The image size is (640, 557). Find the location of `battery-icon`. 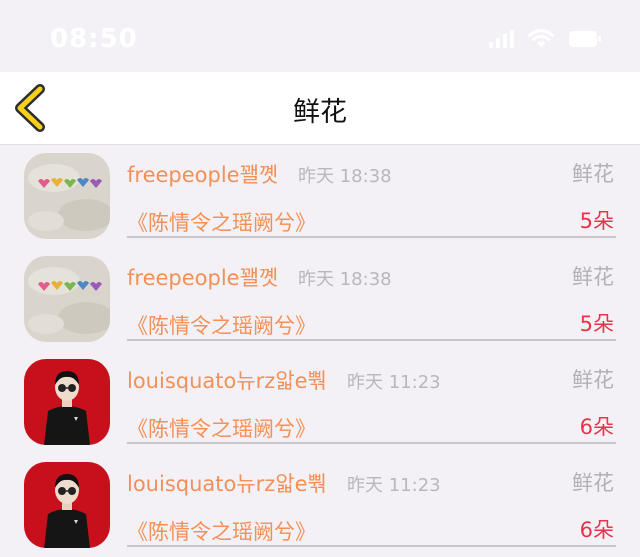

battery-icon is located at coordinates (585, 39).